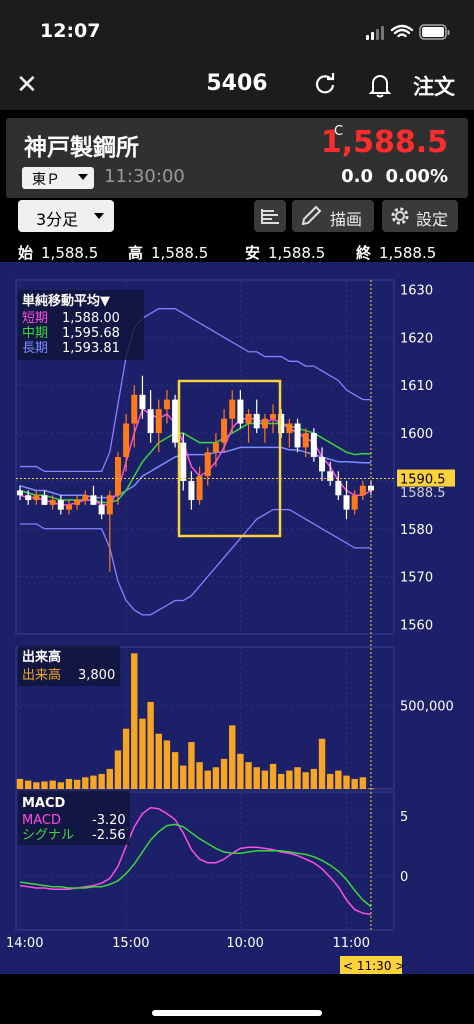  Describe the element at coordinates (311, 215) in the screenshot. I see `pencil-icon` at that location.